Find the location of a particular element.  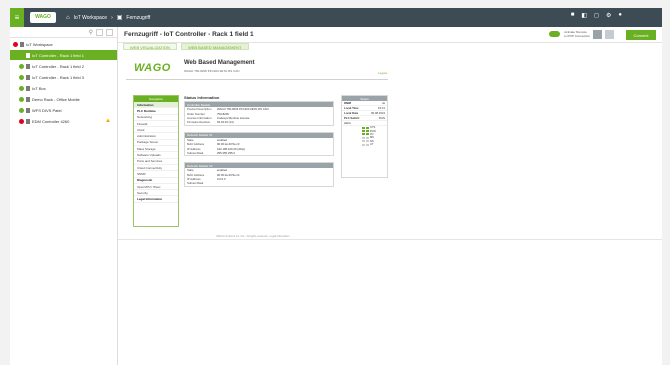

help-icon: ◻ is located at coordinates (596, 15).